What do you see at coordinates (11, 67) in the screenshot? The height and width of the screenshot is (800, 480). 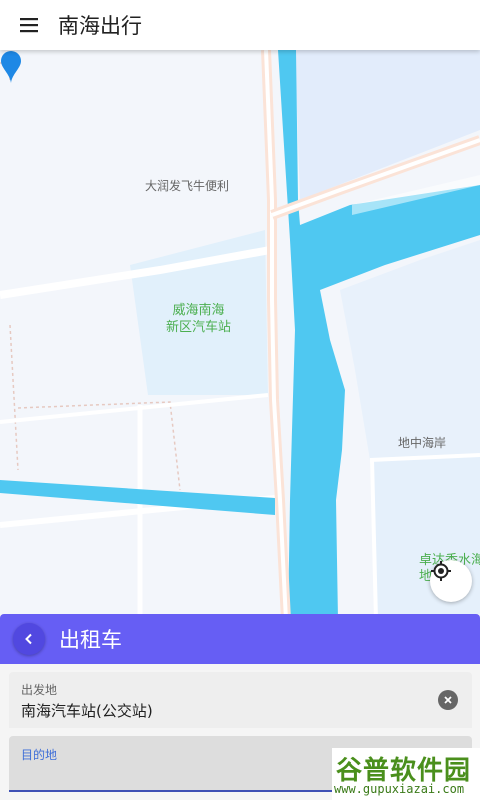 I see `map-pin-icon` at bounding box center [11, 67].